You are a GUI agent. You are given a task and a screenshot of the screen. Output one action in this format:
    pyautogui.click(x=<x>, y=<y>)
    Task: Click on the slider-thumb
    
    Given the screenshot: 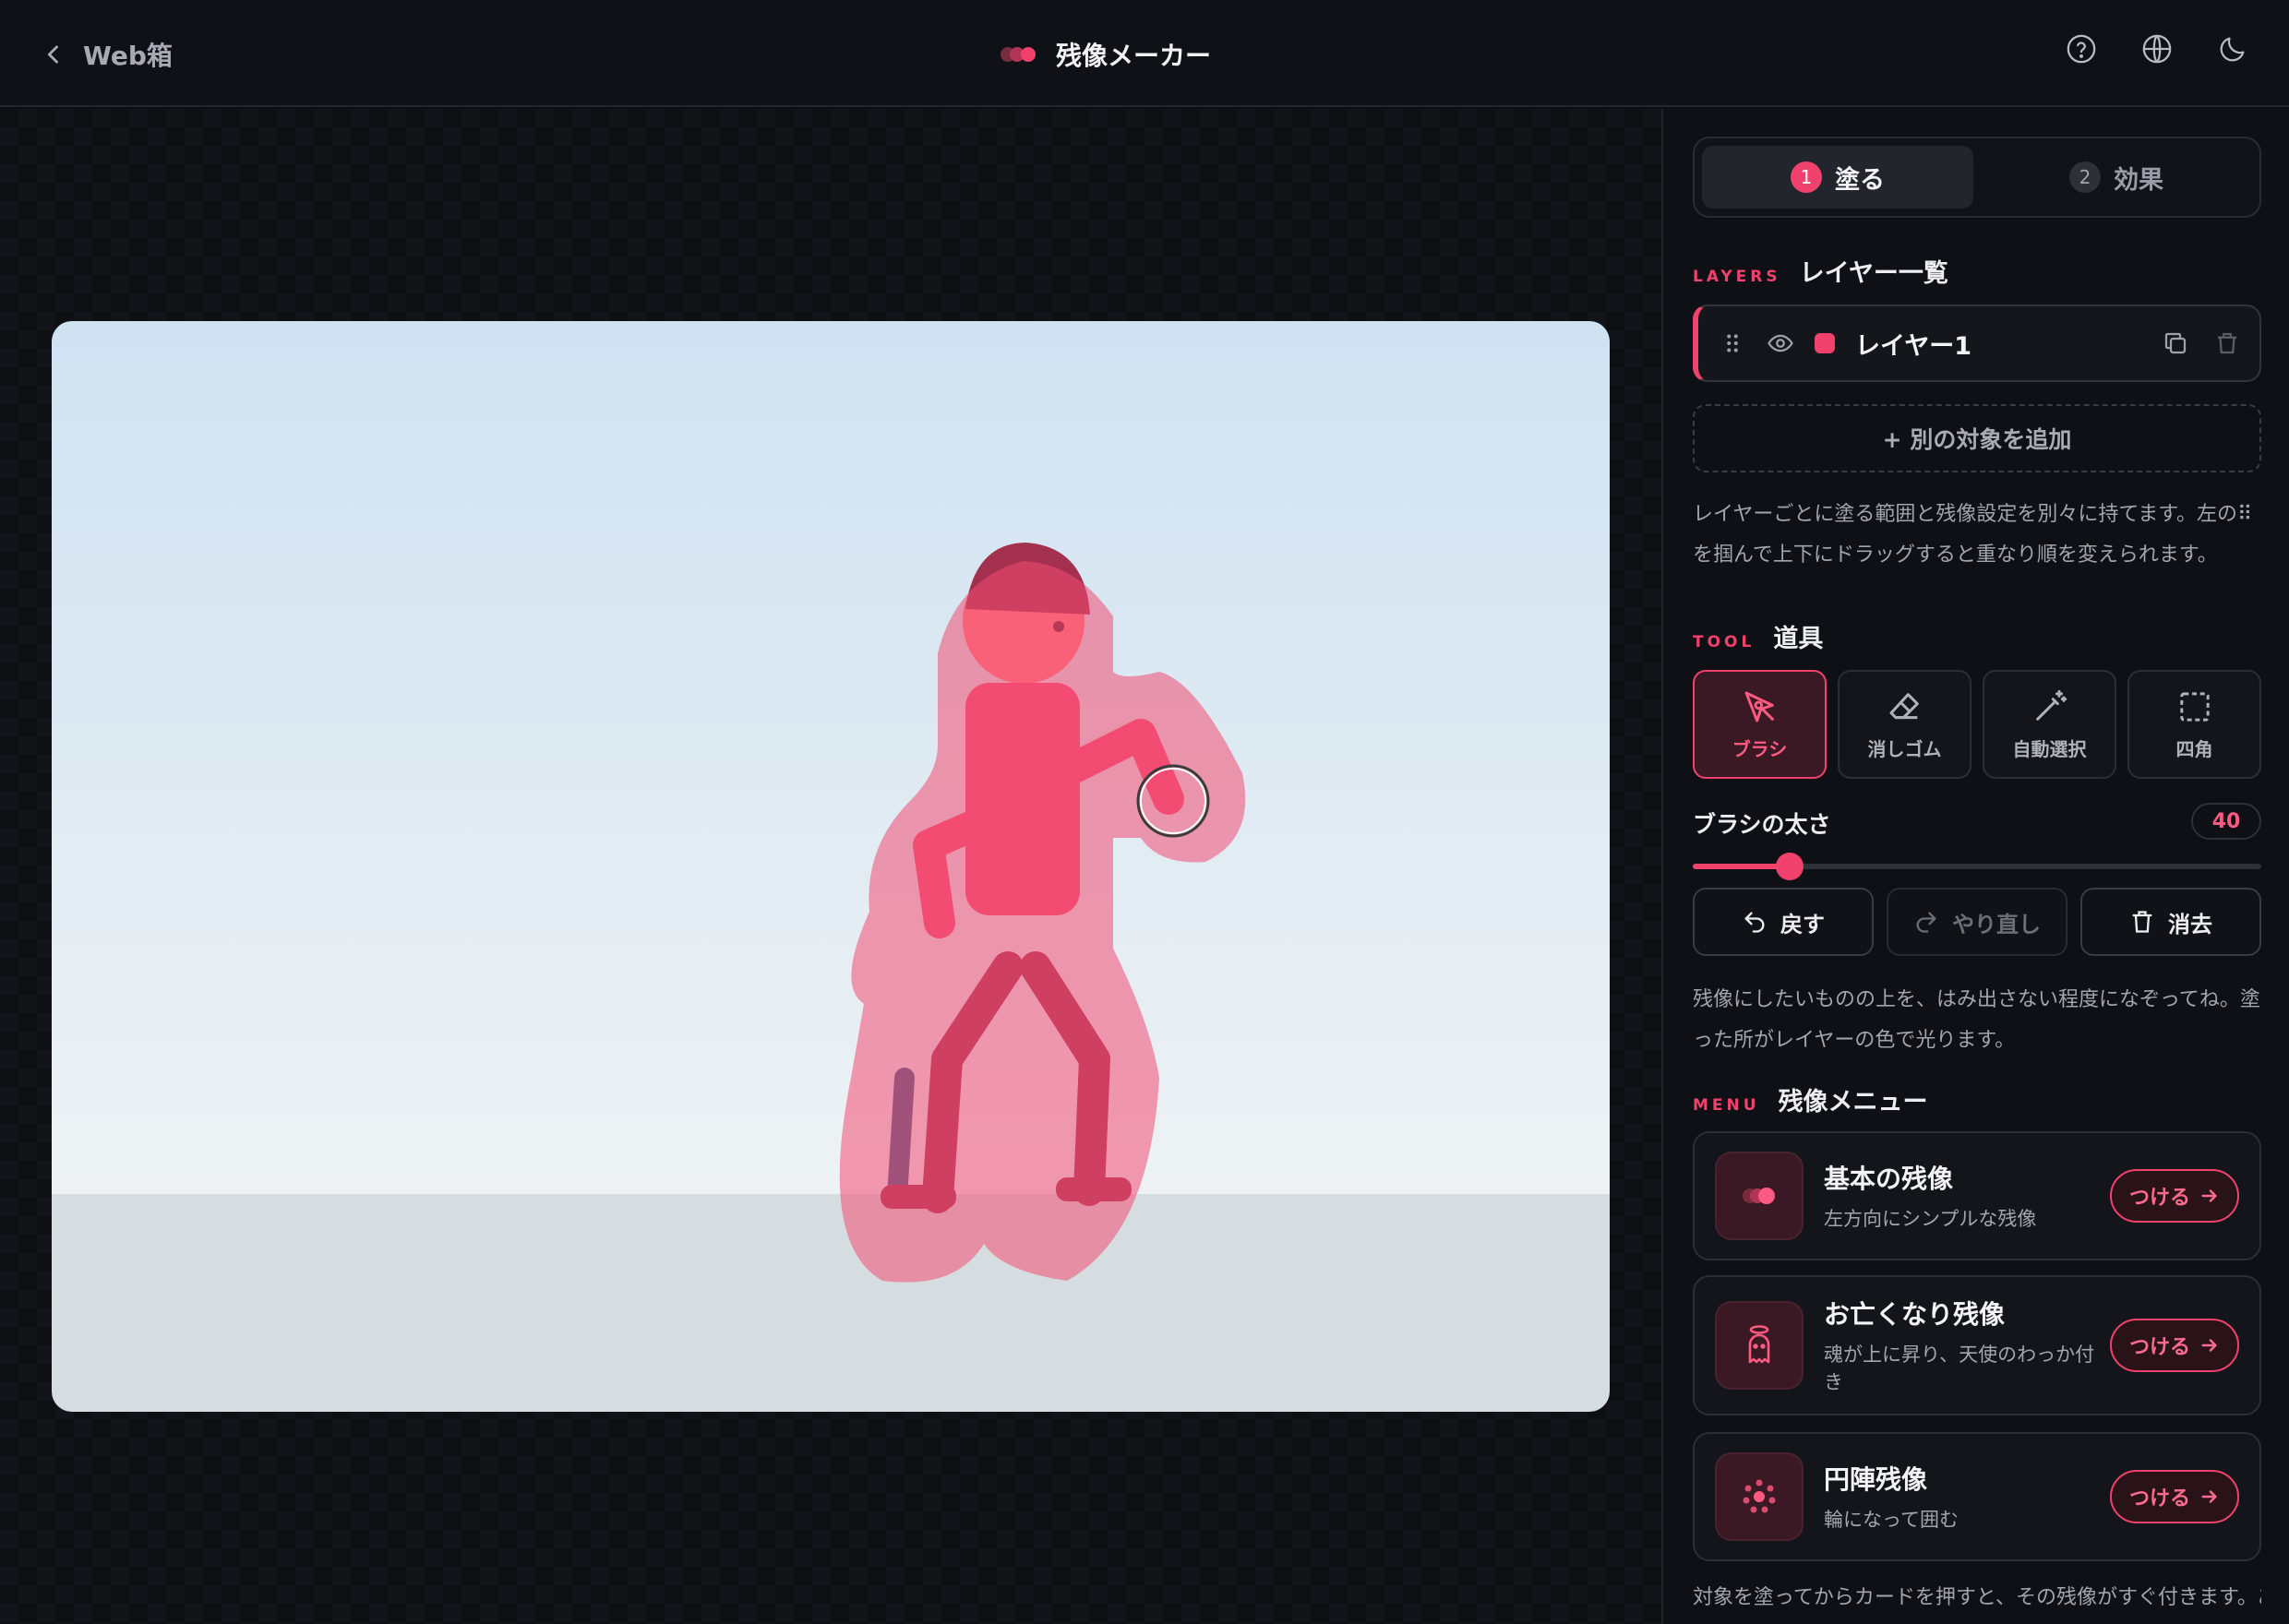 What is the action you would take?
    pyautogui.click(x=1789, y=866)
    